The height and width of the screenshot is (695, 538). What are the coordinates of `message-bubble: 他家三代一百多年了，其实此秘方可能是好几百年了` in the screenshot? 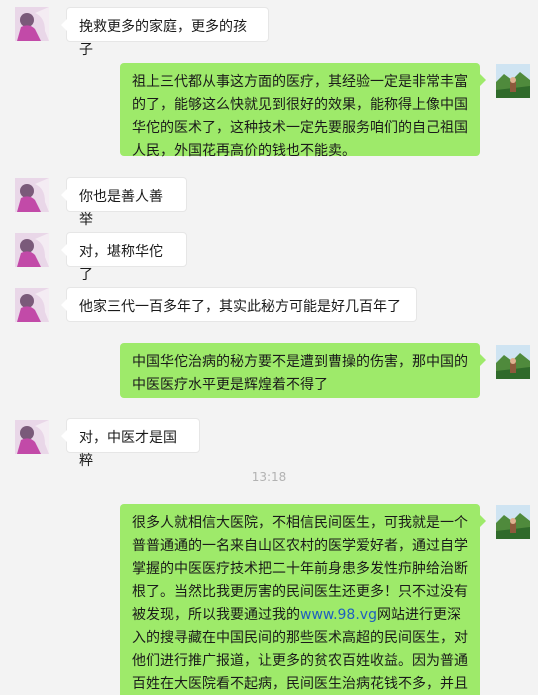 It's located at (239, 304).